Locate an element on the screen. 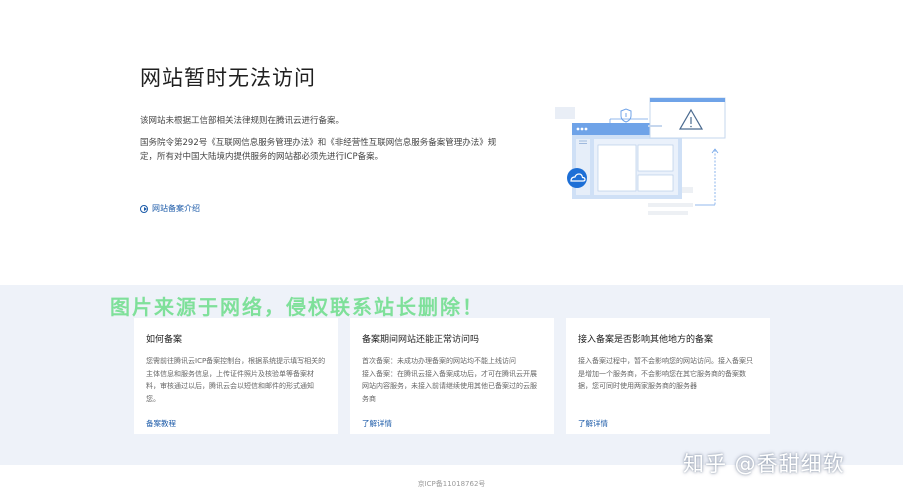 The width and height of the screenshot is (903, 500). filing-intro-label: 网站备案介绍 is located at coordinates (176, 208).